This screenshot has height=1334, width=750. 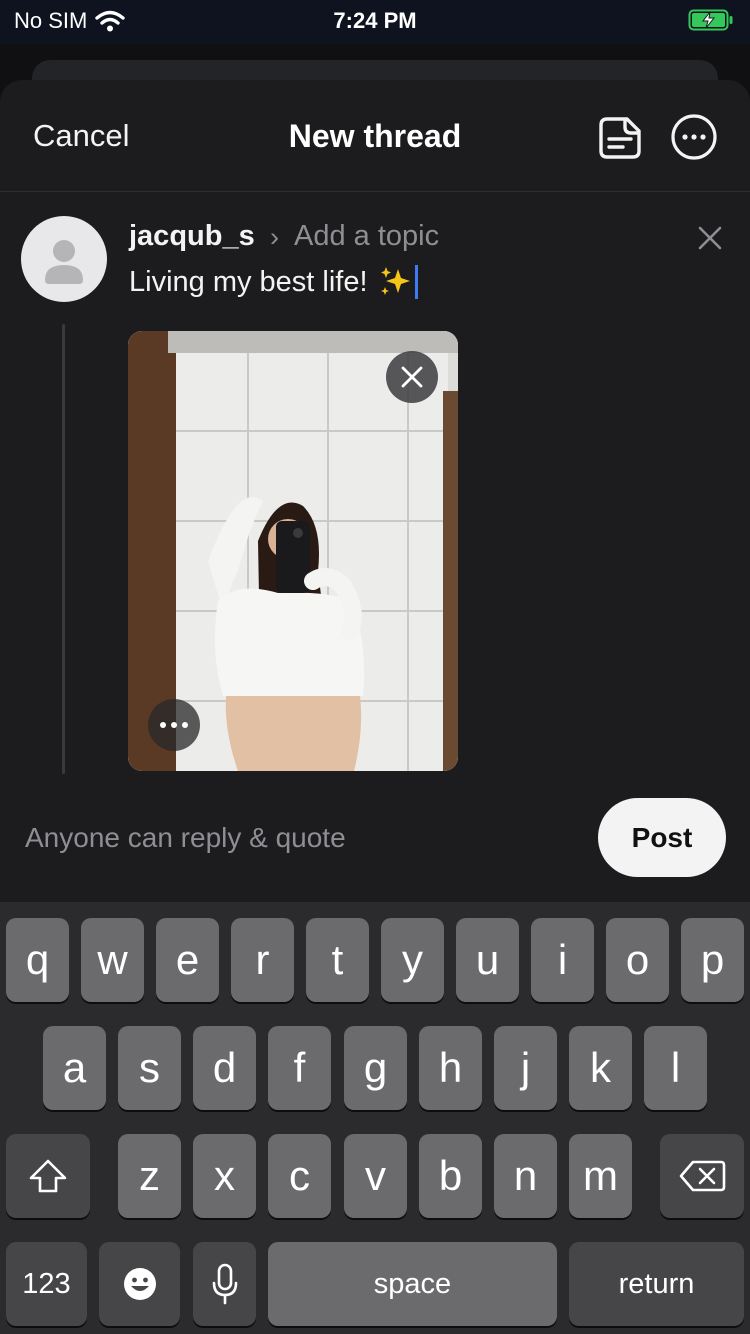 What do you see at coordinates (187, 960) in the screenshot?
I see `key-e: e` at bounding box center [187, 960].